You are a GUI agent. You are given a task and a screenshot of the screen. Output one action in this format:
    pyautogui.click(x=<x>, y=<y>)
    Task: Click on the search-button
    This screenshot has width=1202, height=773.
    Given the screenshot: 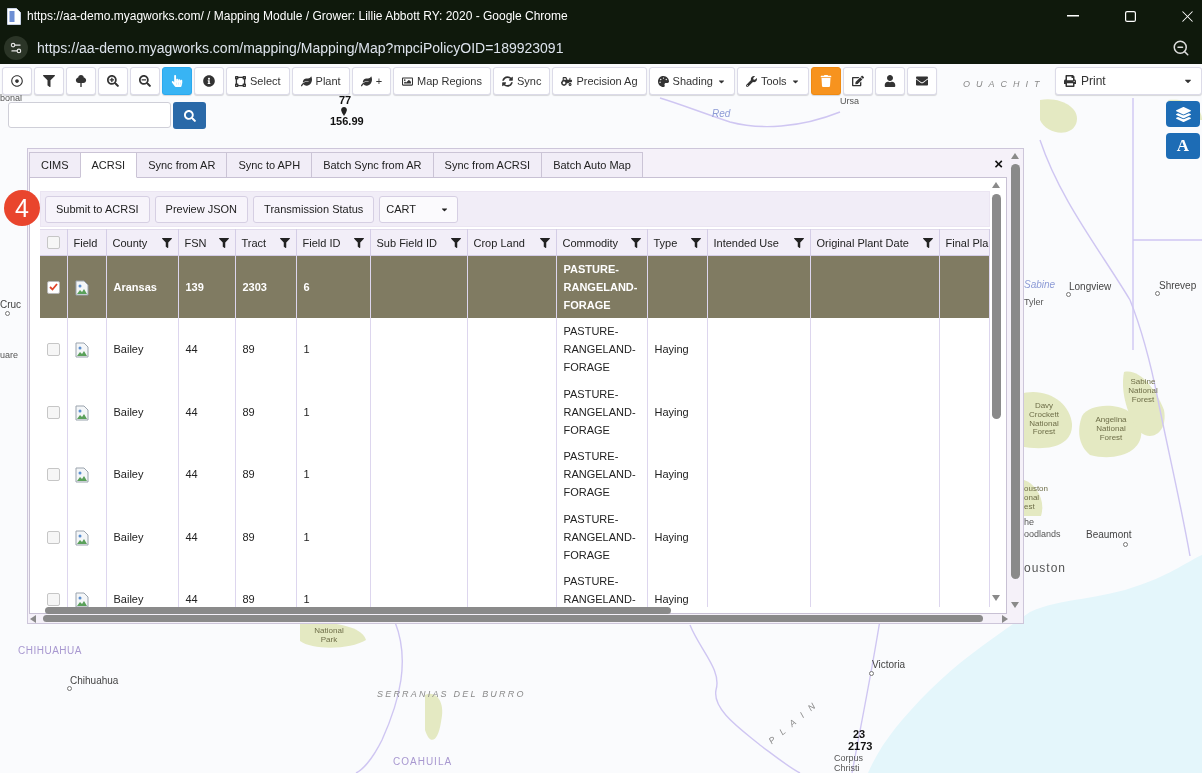 What is the action you would take?
    pyautogui.click(x=189, y=115)
    